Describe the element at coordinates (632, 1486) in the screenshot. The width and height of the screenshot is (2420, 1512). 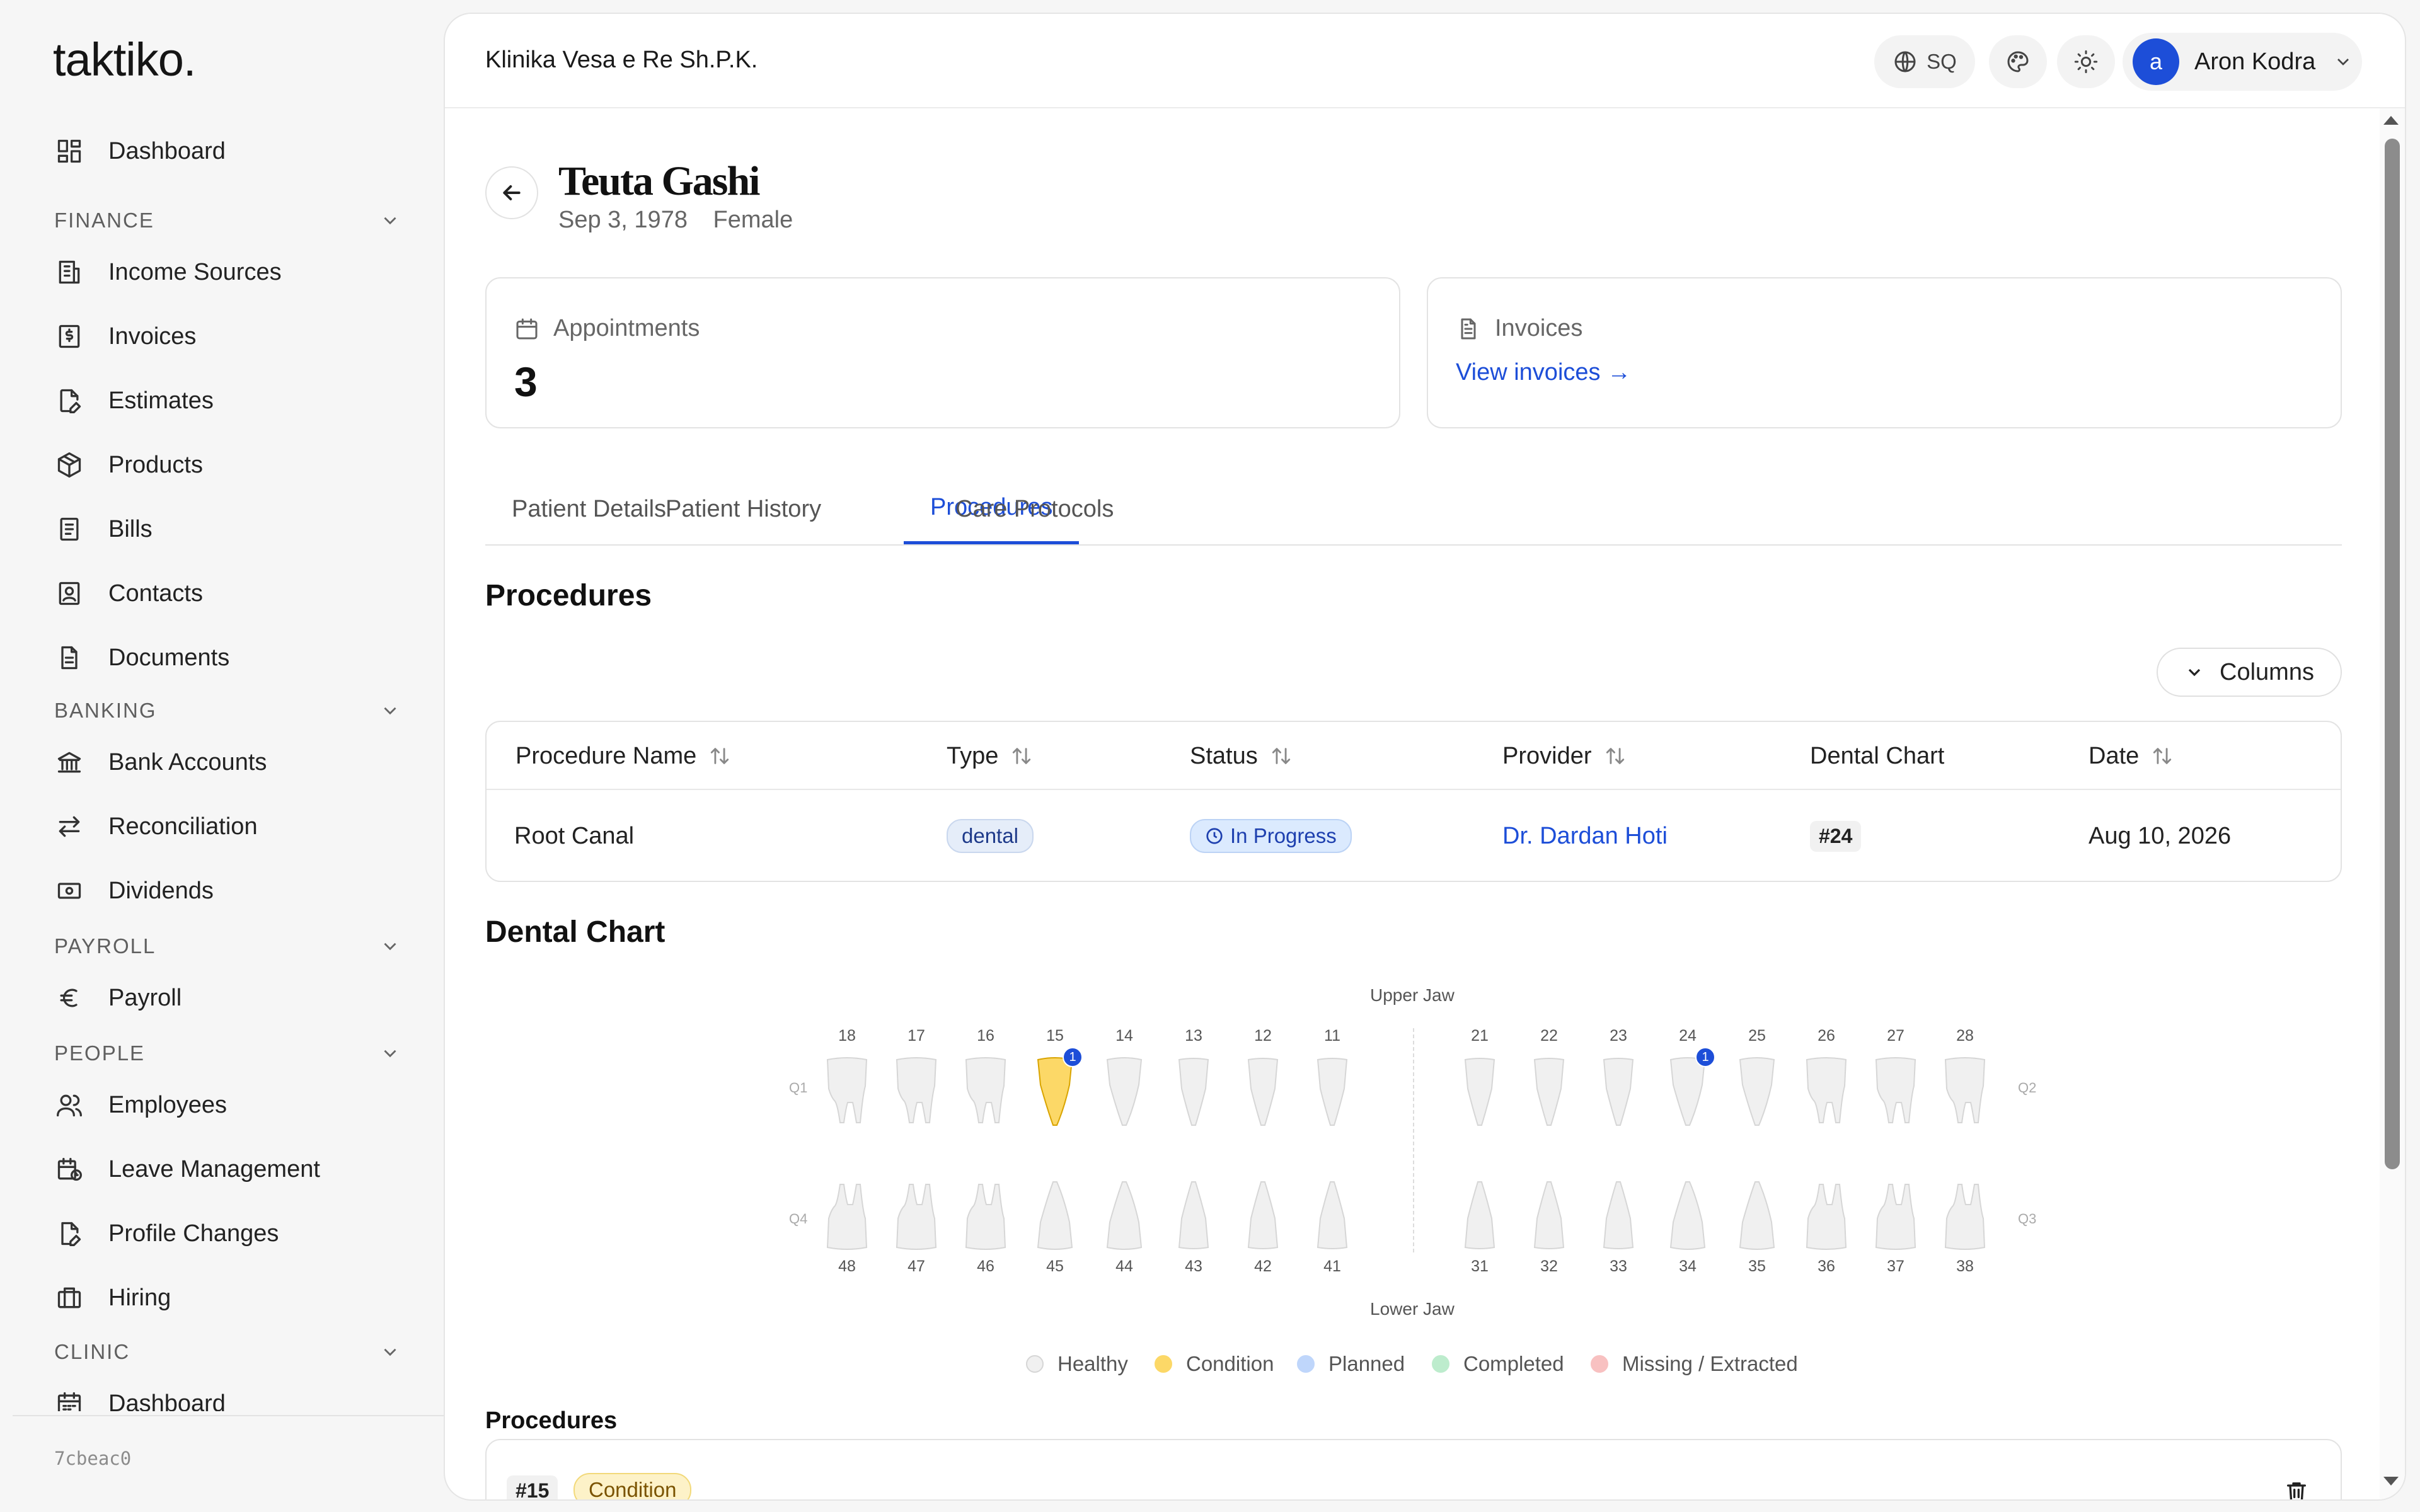
I see `condition-badge: Condition` at that location.